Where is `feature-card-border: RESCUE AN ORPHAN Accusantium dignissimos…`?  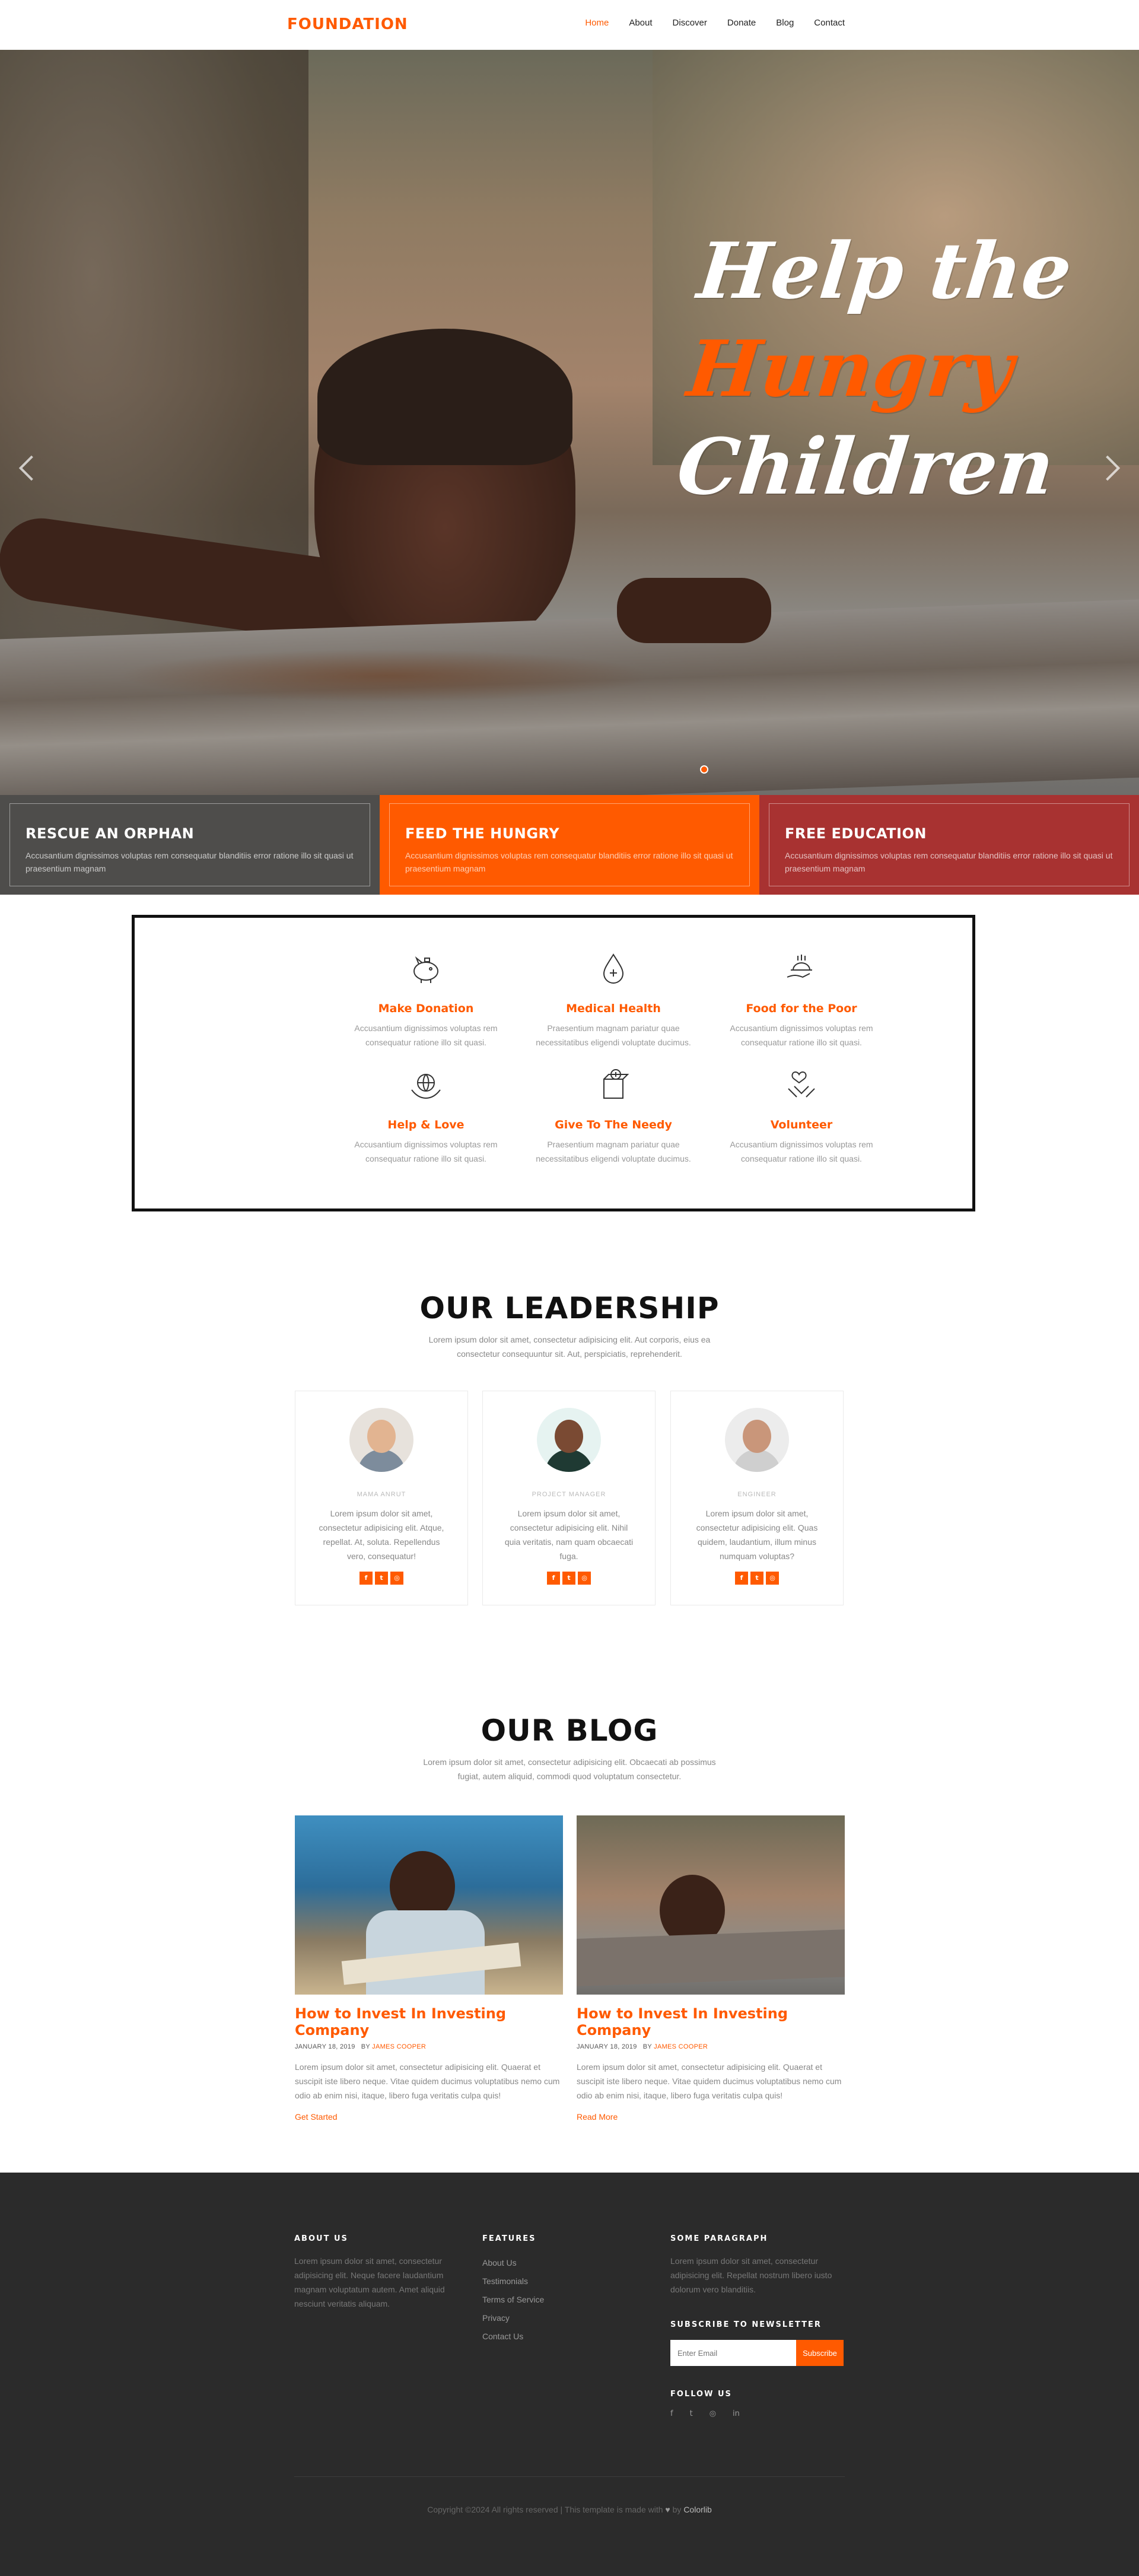
feature-card-border: RESCUE AN ORPHAN Accusantium dignissimos… is located at coordinates (189, 844).